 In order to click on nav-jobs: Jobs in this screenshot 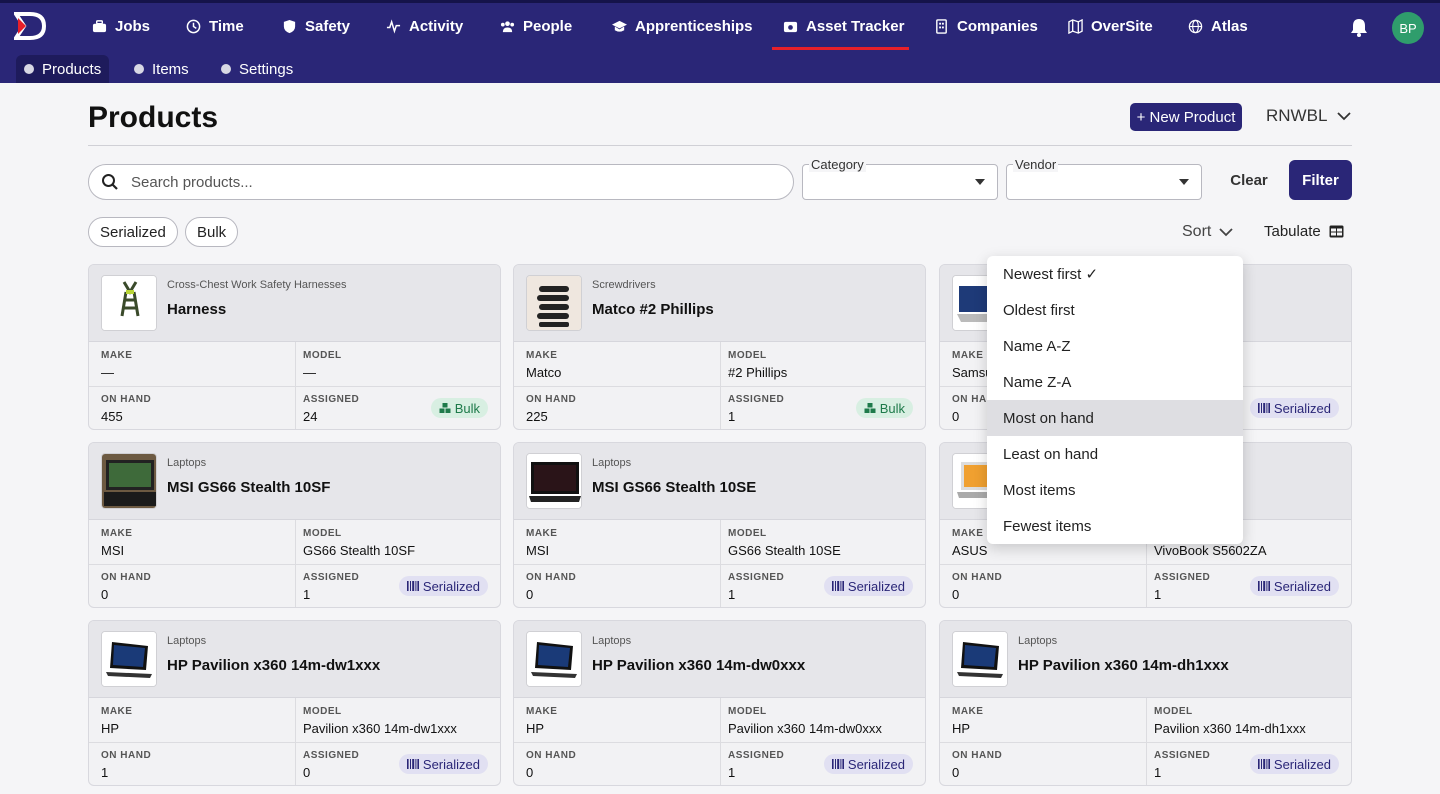, I will do `click(121, 26)`.